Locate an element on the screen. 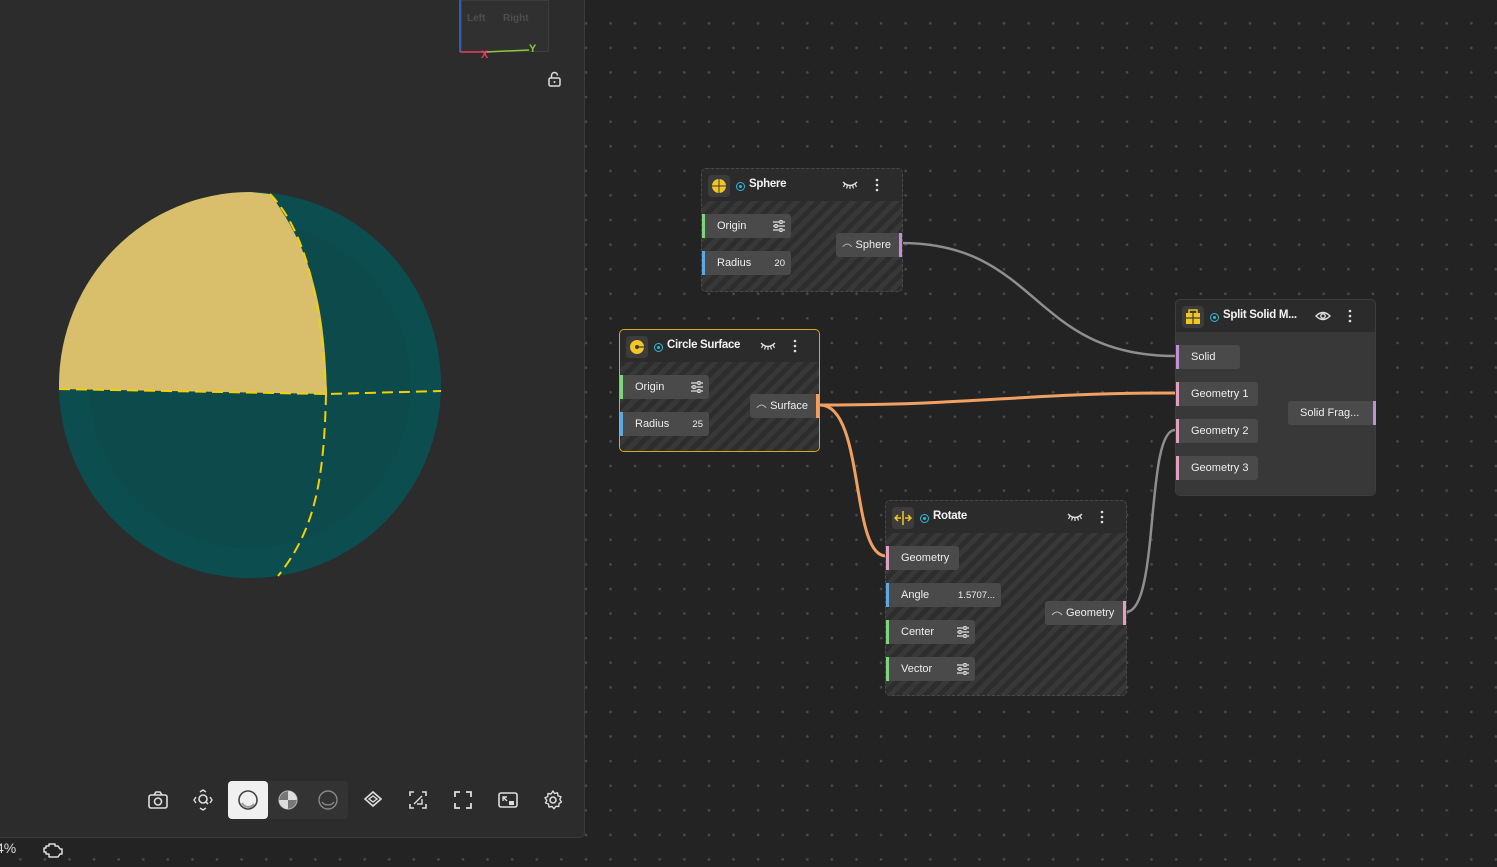  wireframe-mode-button is located at coordinates (328, 800).